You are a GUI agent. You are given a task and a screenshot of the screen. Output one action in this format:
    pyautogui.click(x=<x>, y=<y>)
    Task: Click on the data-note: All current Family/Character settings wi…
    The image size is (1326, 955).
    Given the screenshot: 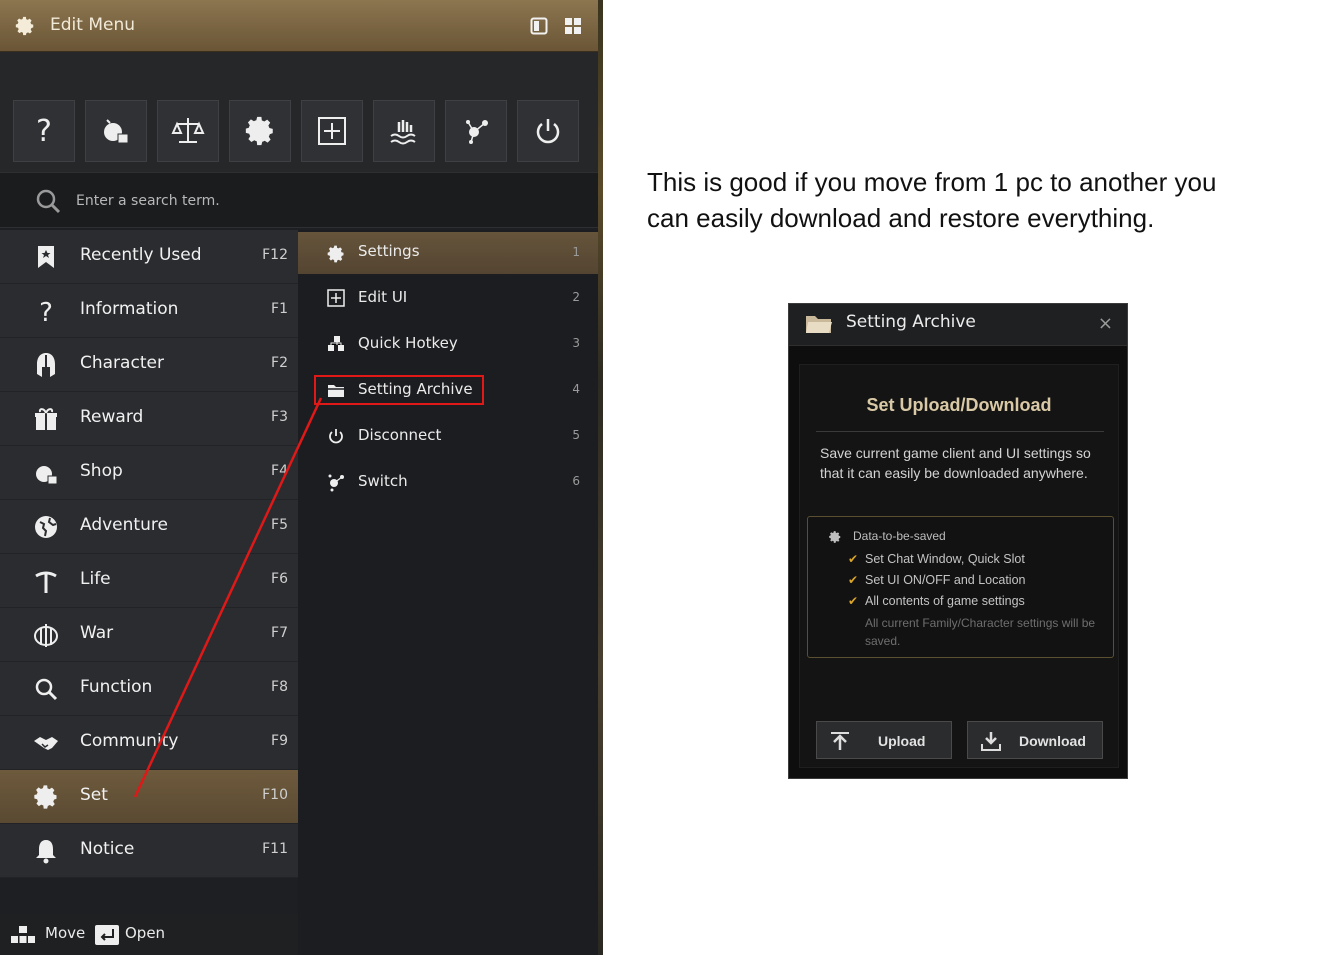 What is the action you would take?
    pyautogui.click(x=980, y=632)
    